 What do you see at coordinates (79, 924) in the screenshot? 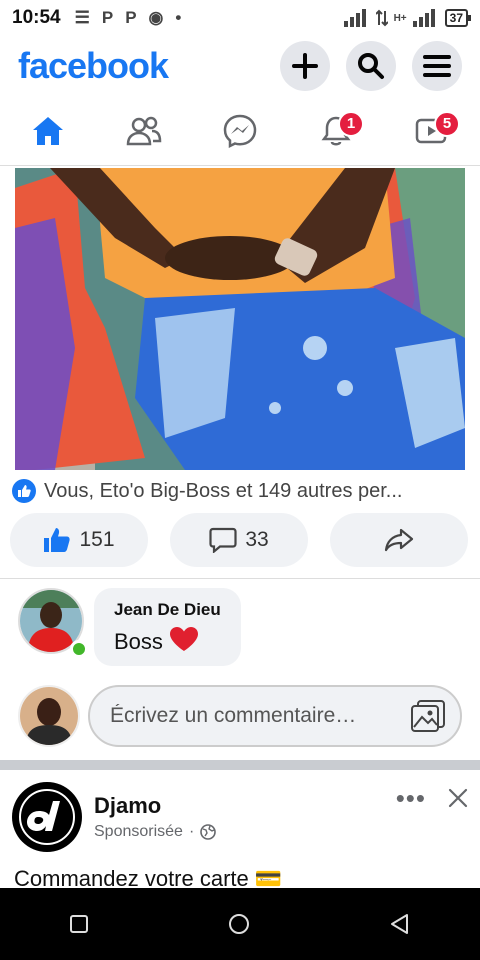
I see `recent-apps-icon` at bounding box center [79, 924].